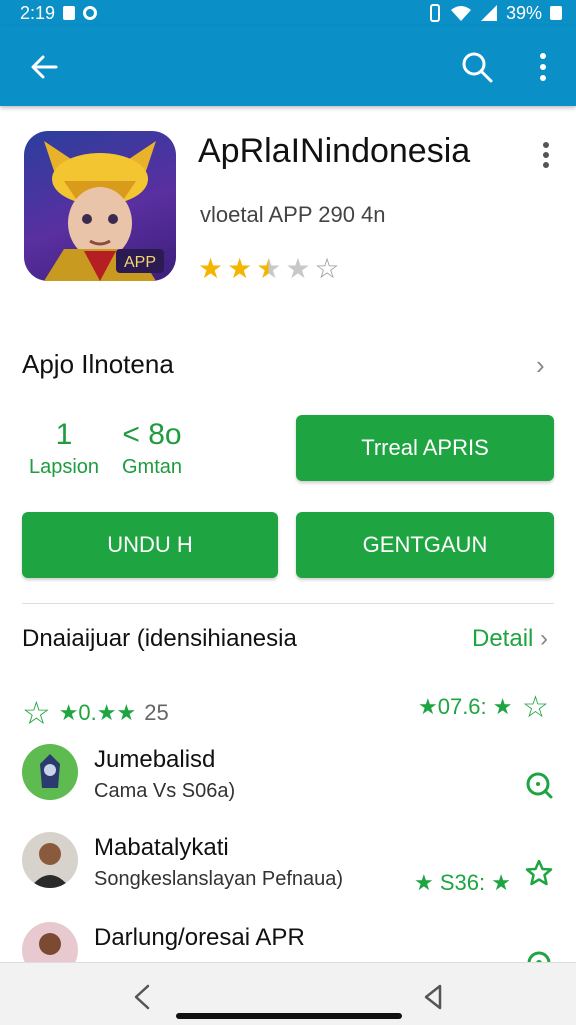 This screenshot has width=576, height=1025. Describe the element at coordinates (433, 997) in the screenshot. I see `nav-recent-icon` at that location.